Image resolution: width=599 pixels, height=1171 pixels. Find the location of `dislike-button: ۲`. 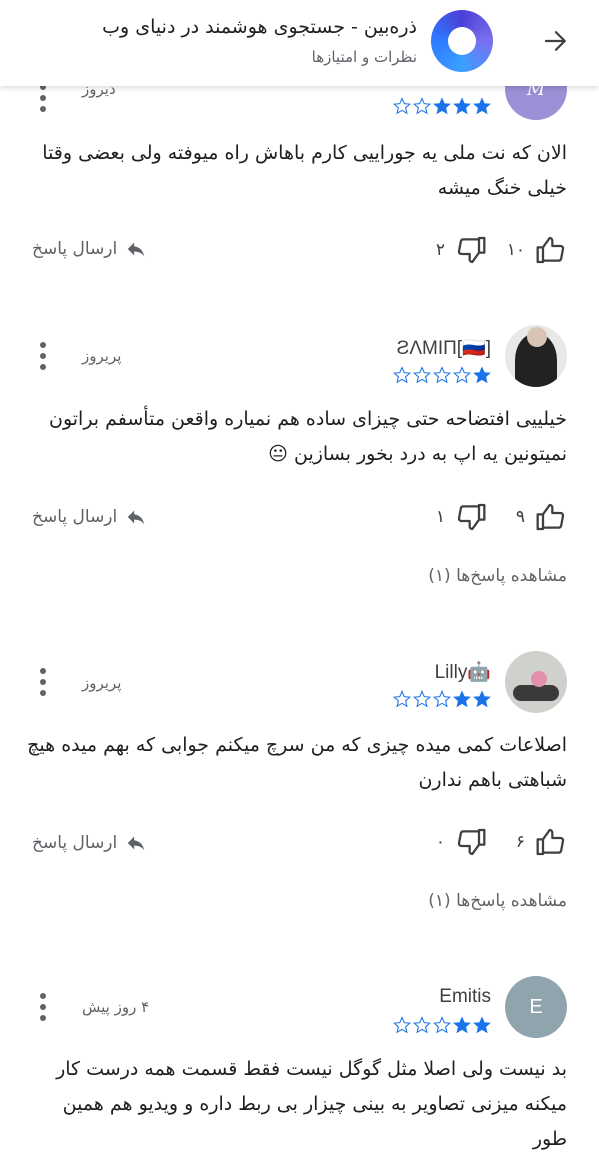

dislike-button: ۲ is located at coordinates (461, 250).